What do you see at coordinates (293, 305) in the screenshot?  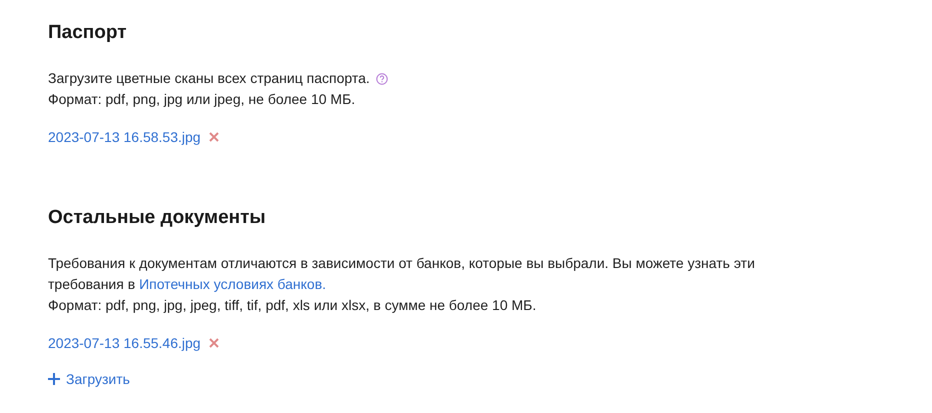 I see `format-text: Формат: pdf, png, jpg, jpeg, tiff, tif, pdf, xls или xlsx, в сумме не более 10 МБ.` at bounding box center [293, 305].